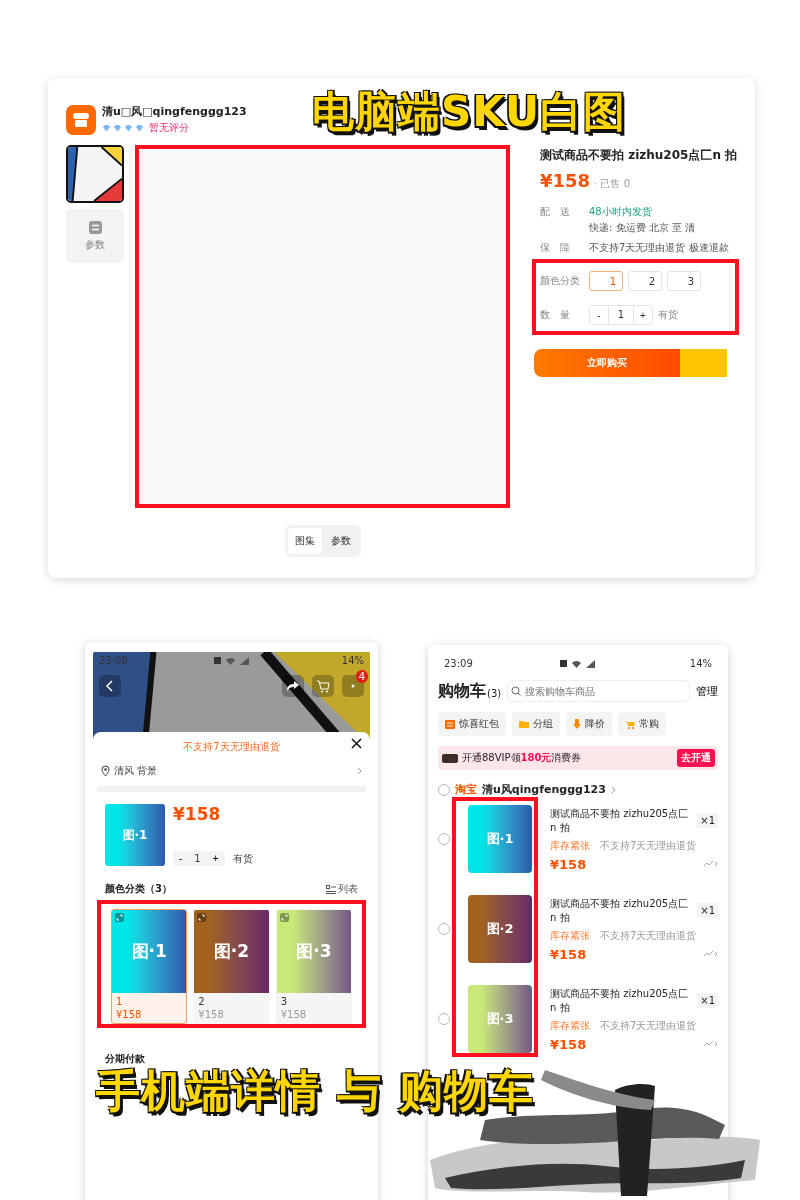 The image size is (800, 1200). Describe the element at coordinates (450, 724) in the screenshot. I see `coupon-icon` at that location.